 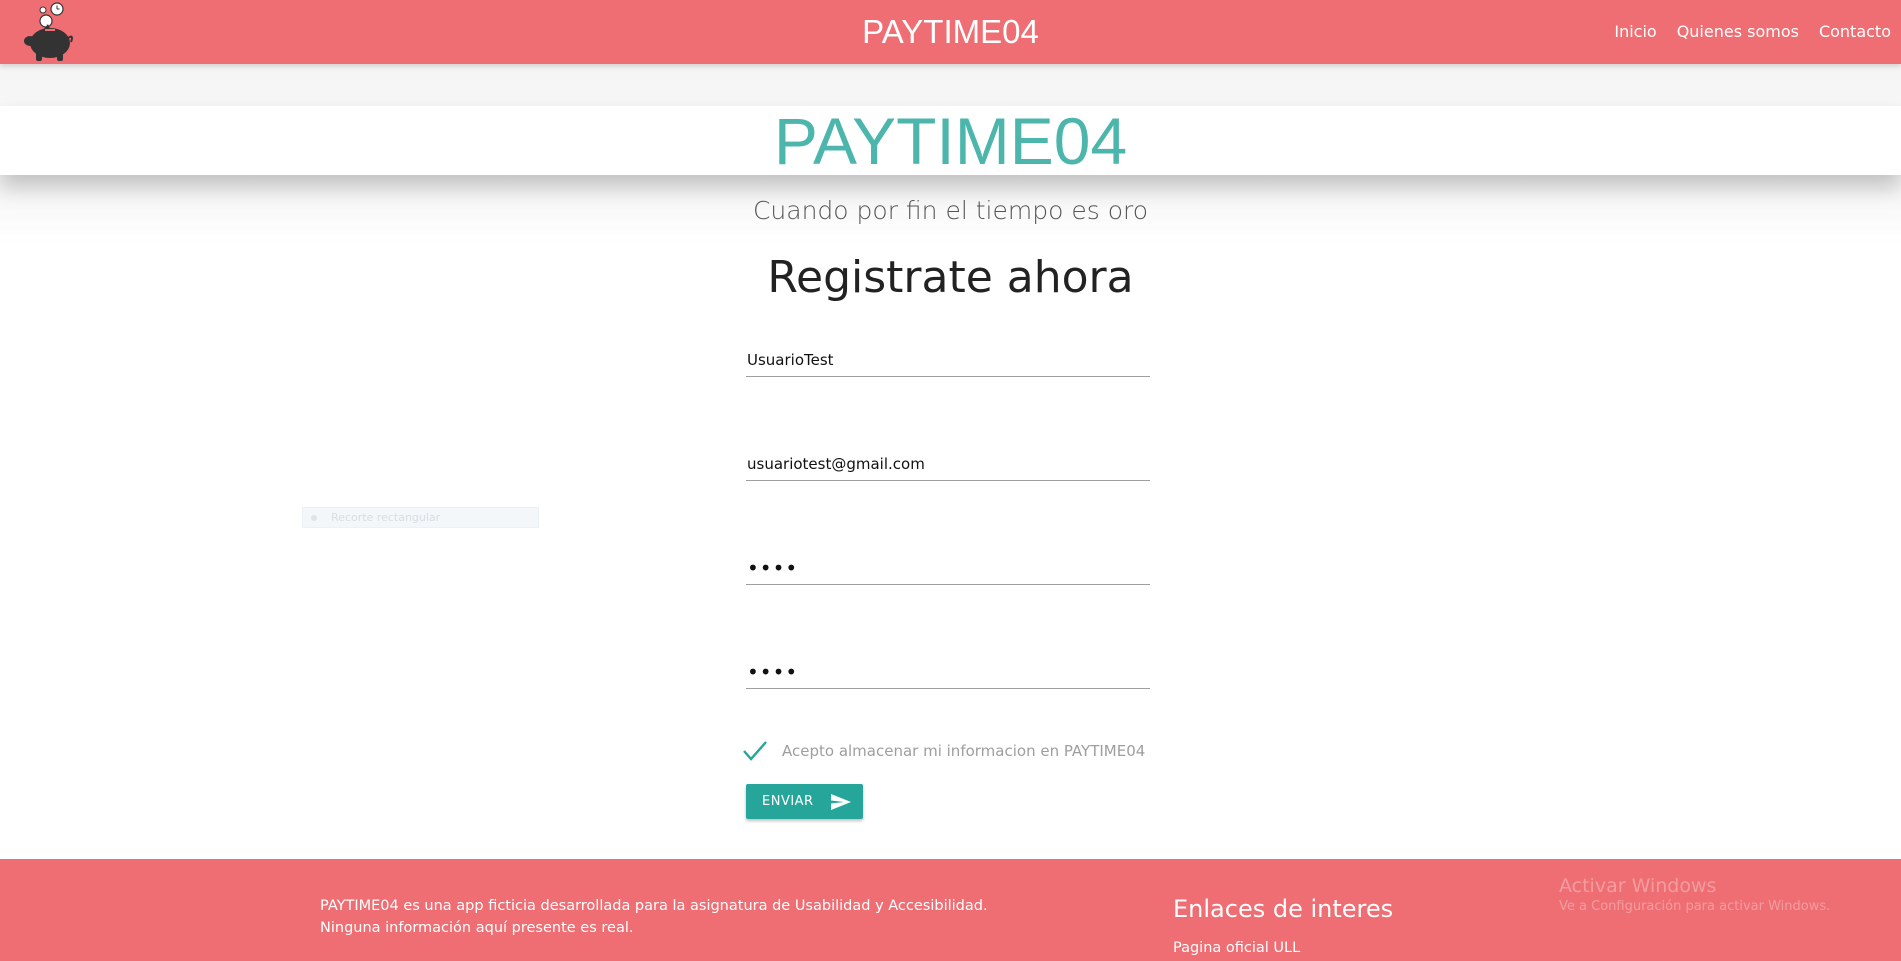 I want to click on watermark-subtitle: Ve a Configuración para activar Windows., so click(x=1695, y=906).